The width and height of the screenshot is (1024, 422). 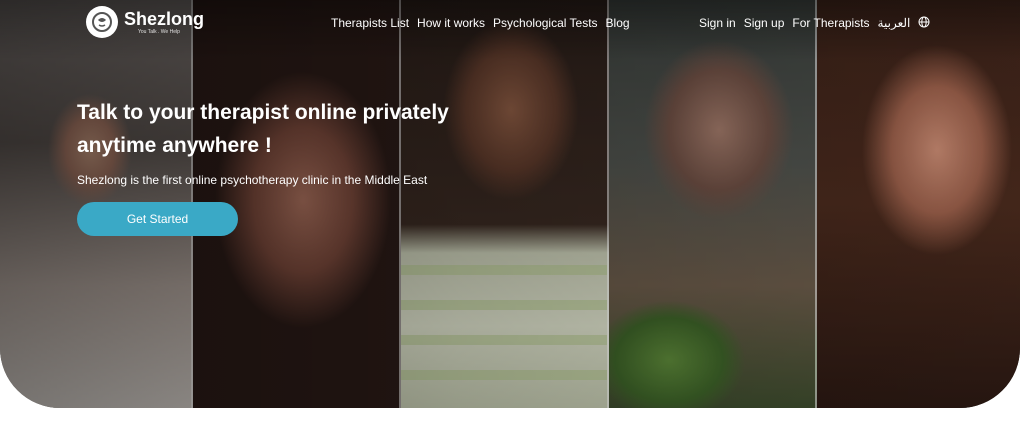 What do you see at coordinates (370, 23) in the screenshot?
I see `nav-therapists-list: Therapists List` at bounding box center [370, 23].